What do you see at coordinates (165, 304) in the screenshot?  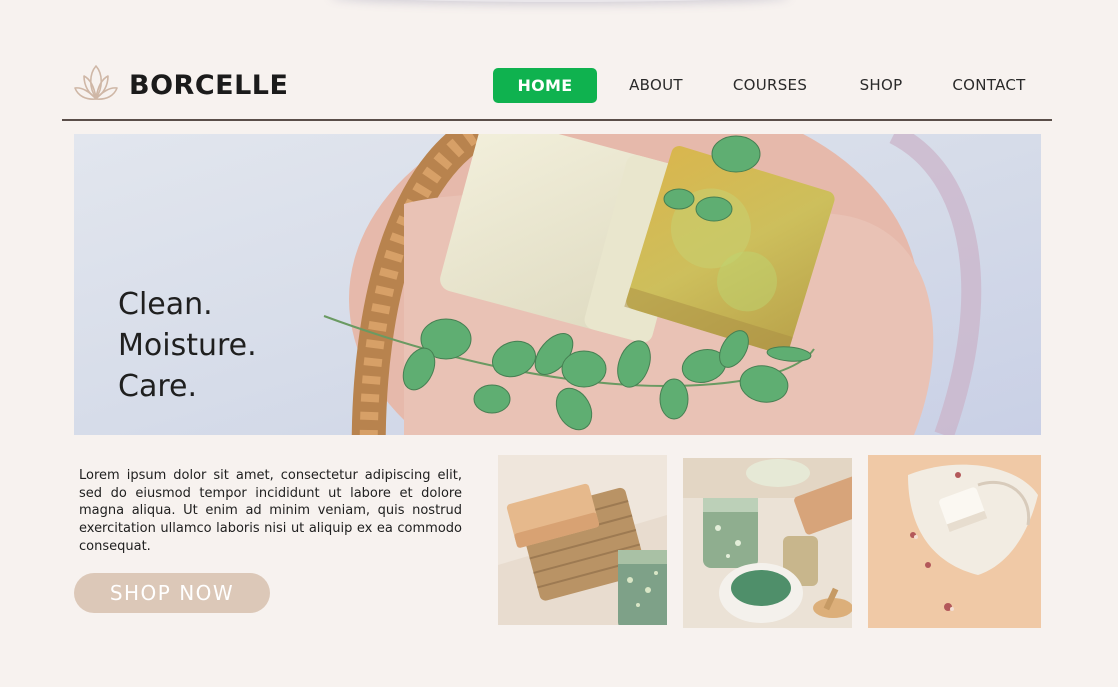 I see `hero-line-clean: Clean.` at bounding box center [165, 304].